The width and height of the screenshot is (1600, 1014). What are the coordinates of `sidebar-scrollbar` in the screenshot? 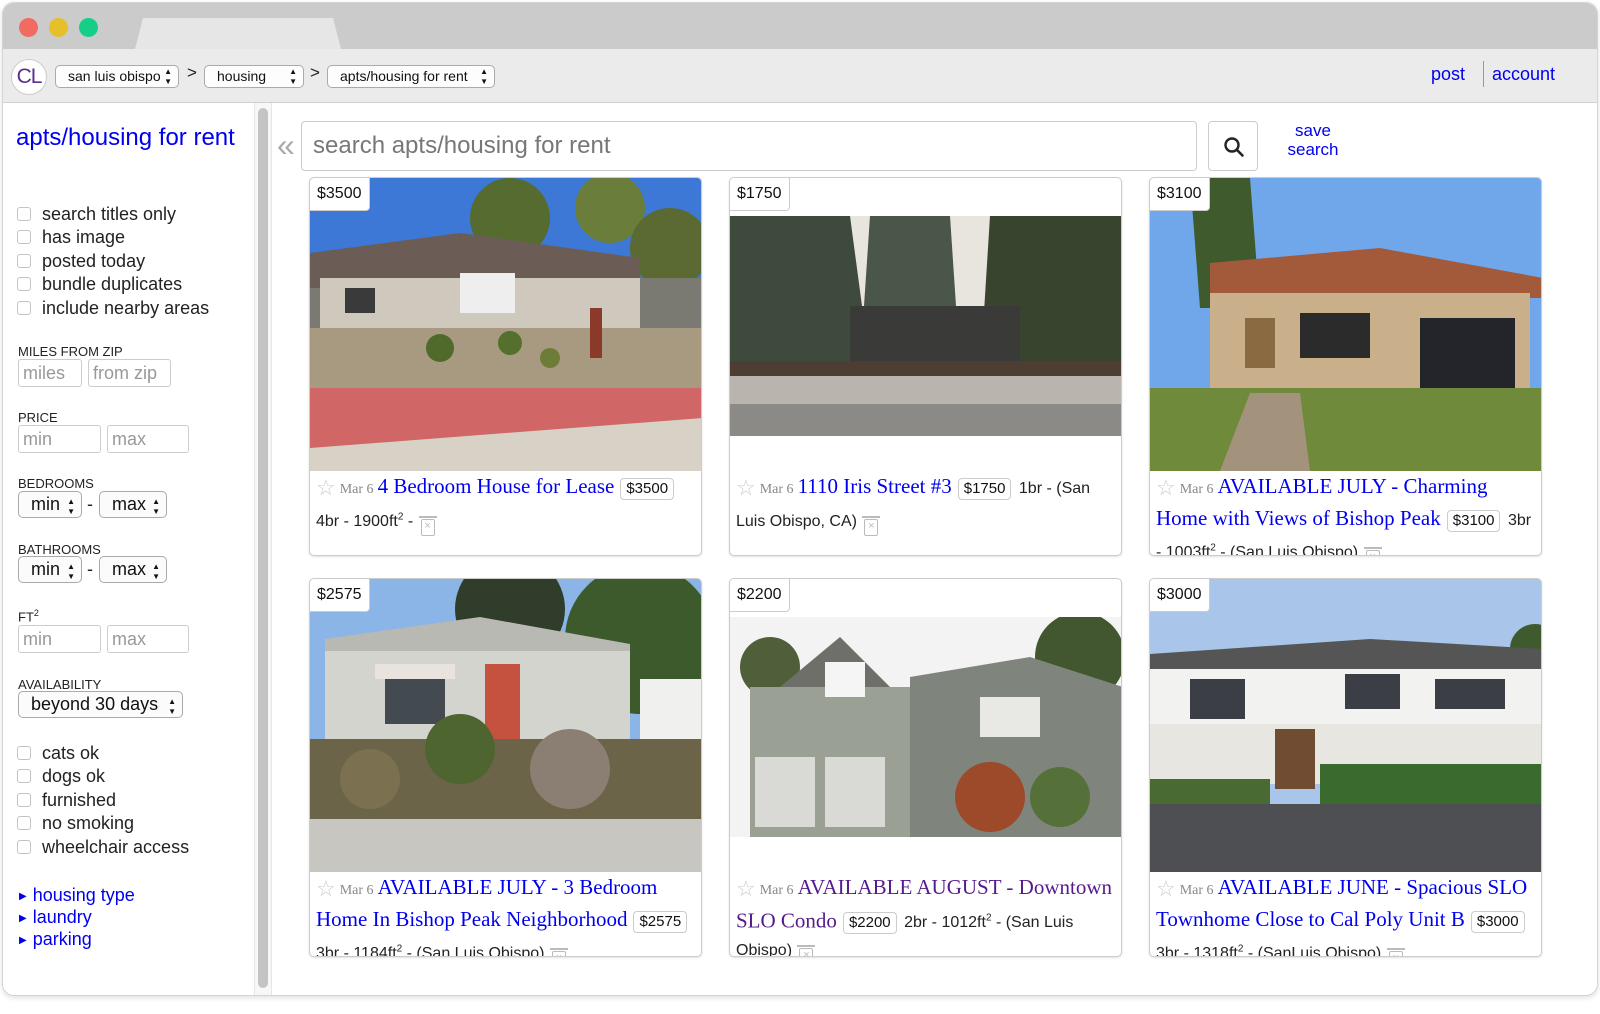 It's located at (263, 549).